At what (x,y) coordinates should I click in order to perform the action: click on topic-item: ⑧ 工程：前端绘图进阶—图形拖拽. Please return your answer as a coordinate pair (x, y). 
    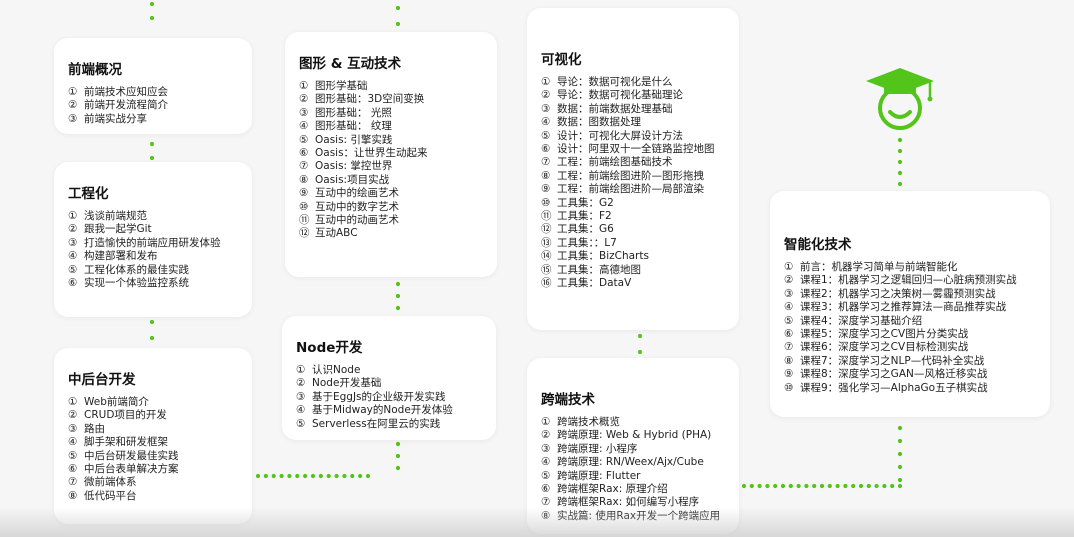
    Looking at the image, I should click on (633, 176).